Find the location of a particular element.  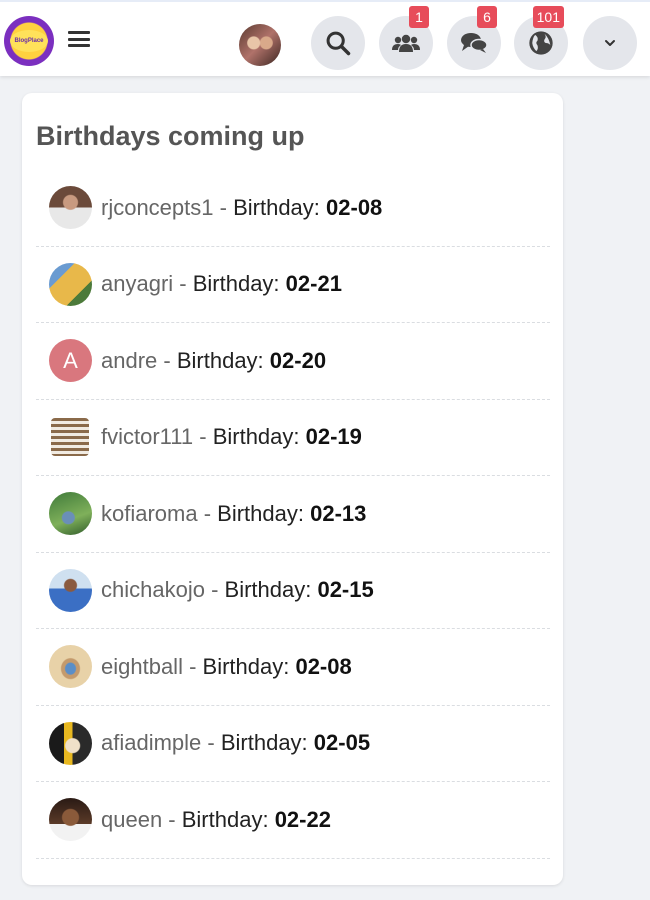

birthday-date: 02-19 is located at coordinates (333, 437).